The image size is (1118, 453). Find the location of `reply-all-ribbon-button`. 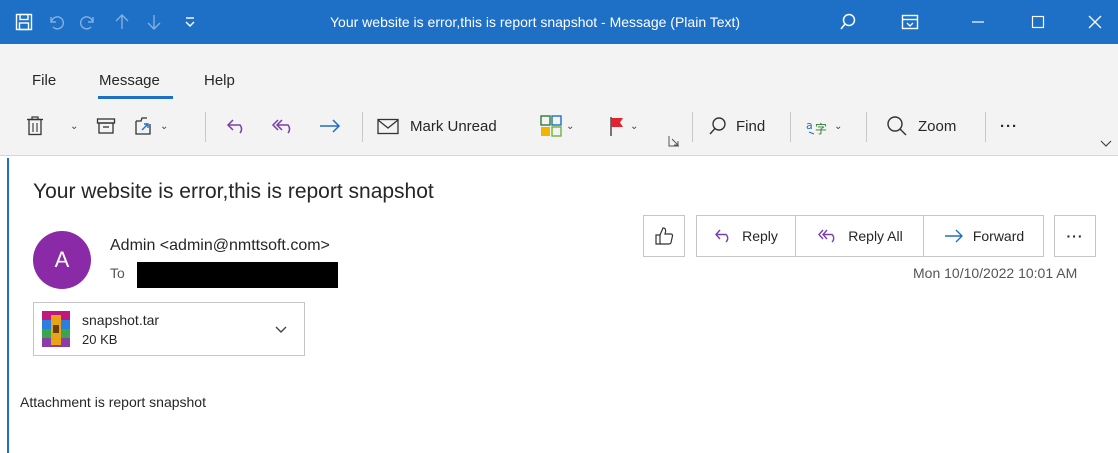

reply-all-ribbon-button is located at coordinates (283, 126).